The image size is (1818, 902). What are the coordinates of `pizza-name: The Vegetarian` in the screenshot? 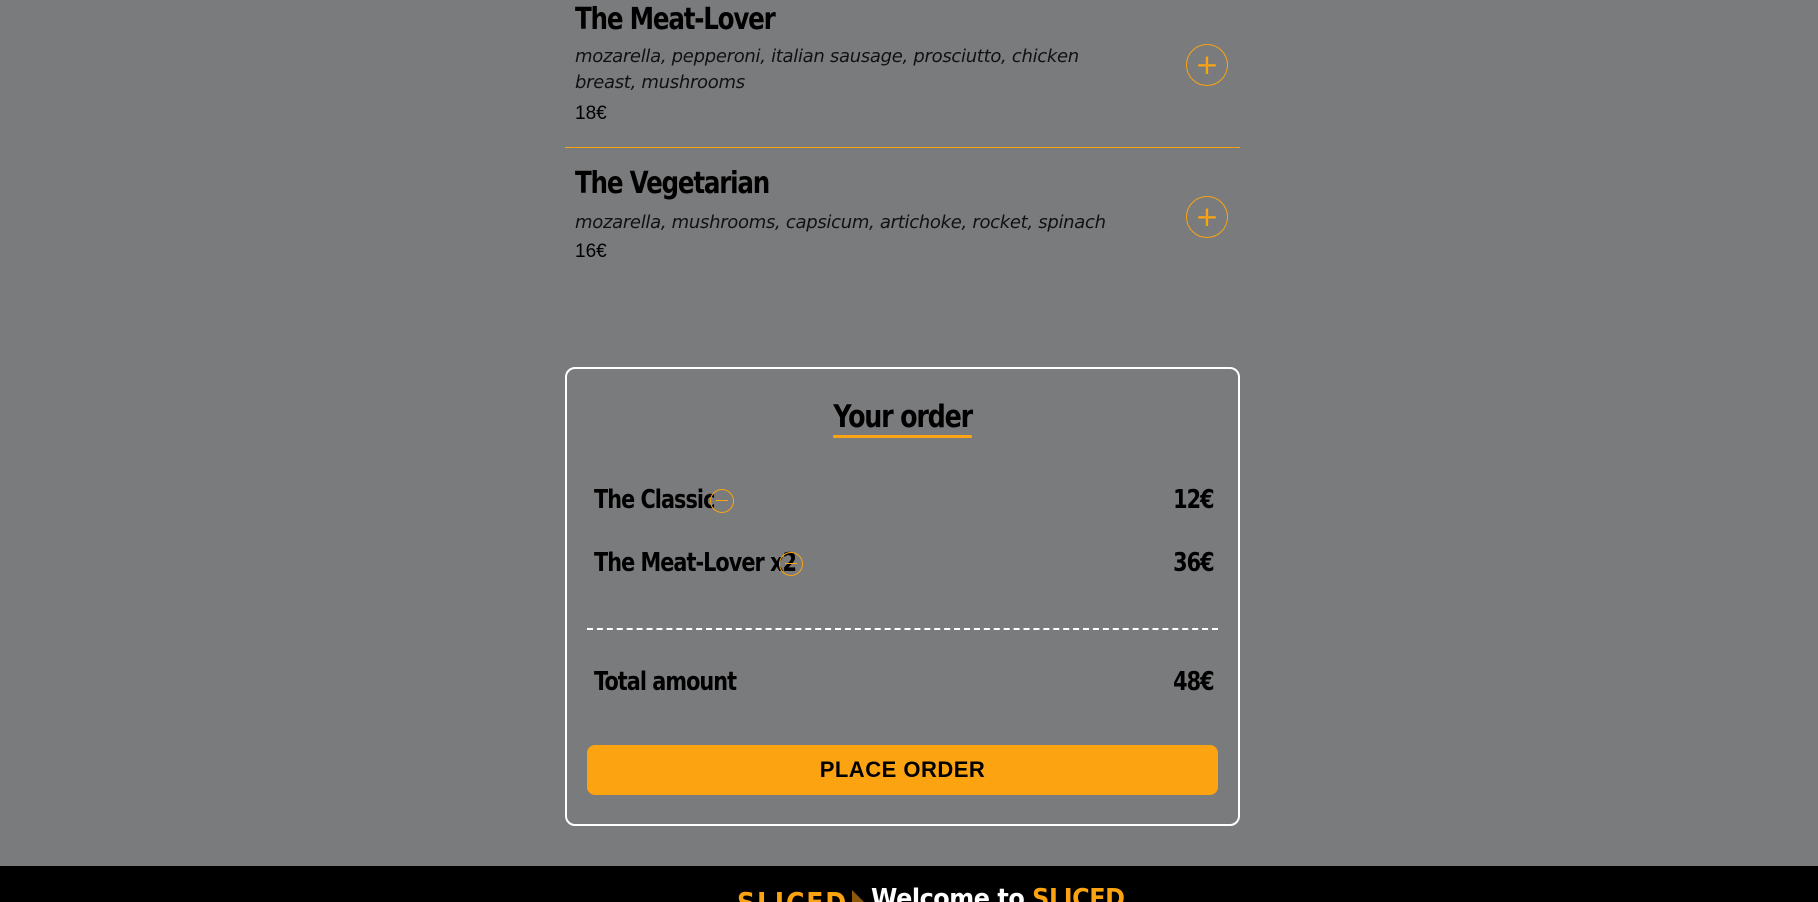 It's located at (672, 183).